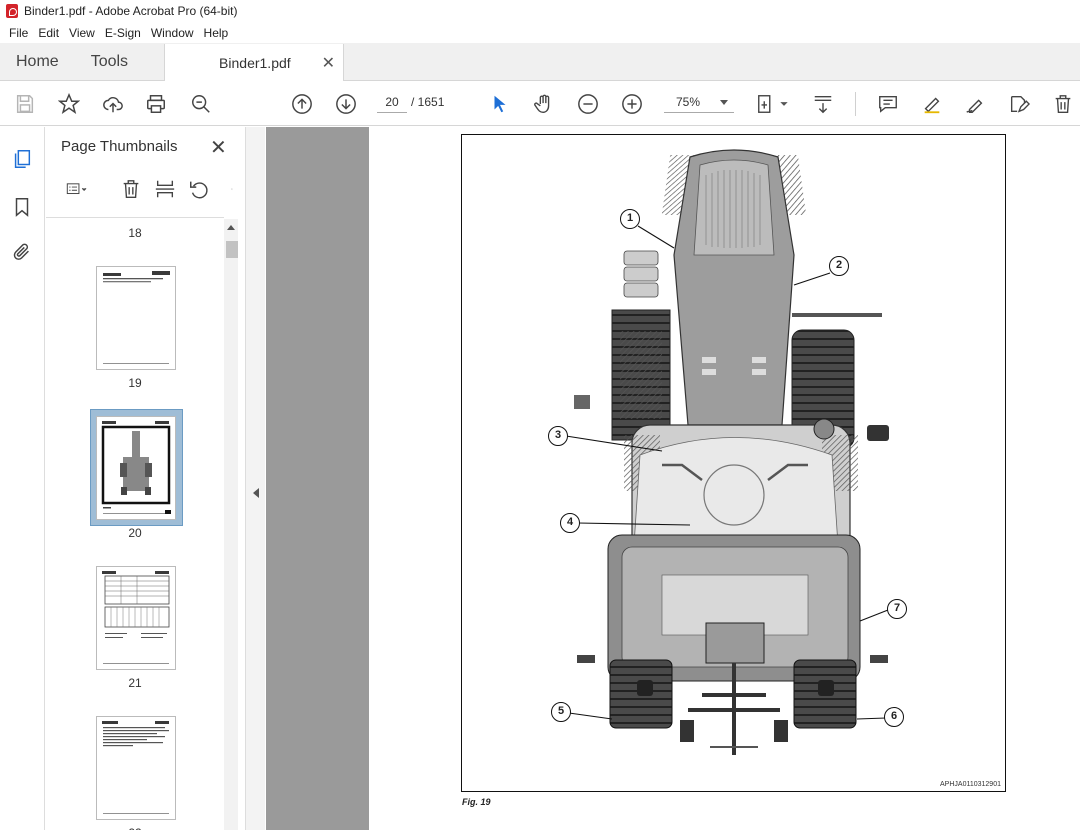  Describe the element at coordinates (82, 33) in the screenshot. I see `menu-view: View` at that location.